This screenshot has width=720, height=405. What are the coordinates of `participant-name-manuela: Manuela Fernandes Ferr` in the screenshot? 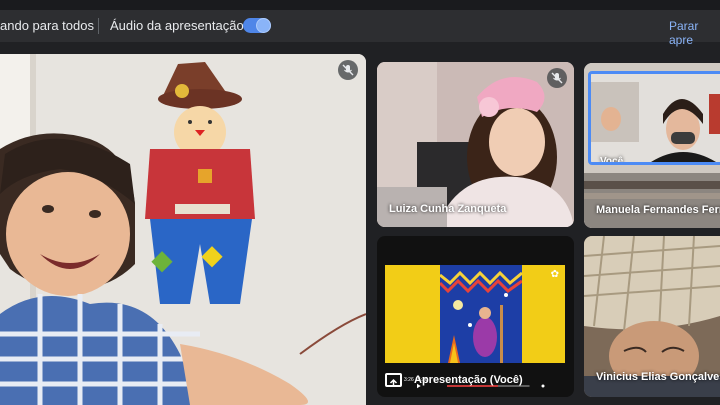 It's located at (658, 210).